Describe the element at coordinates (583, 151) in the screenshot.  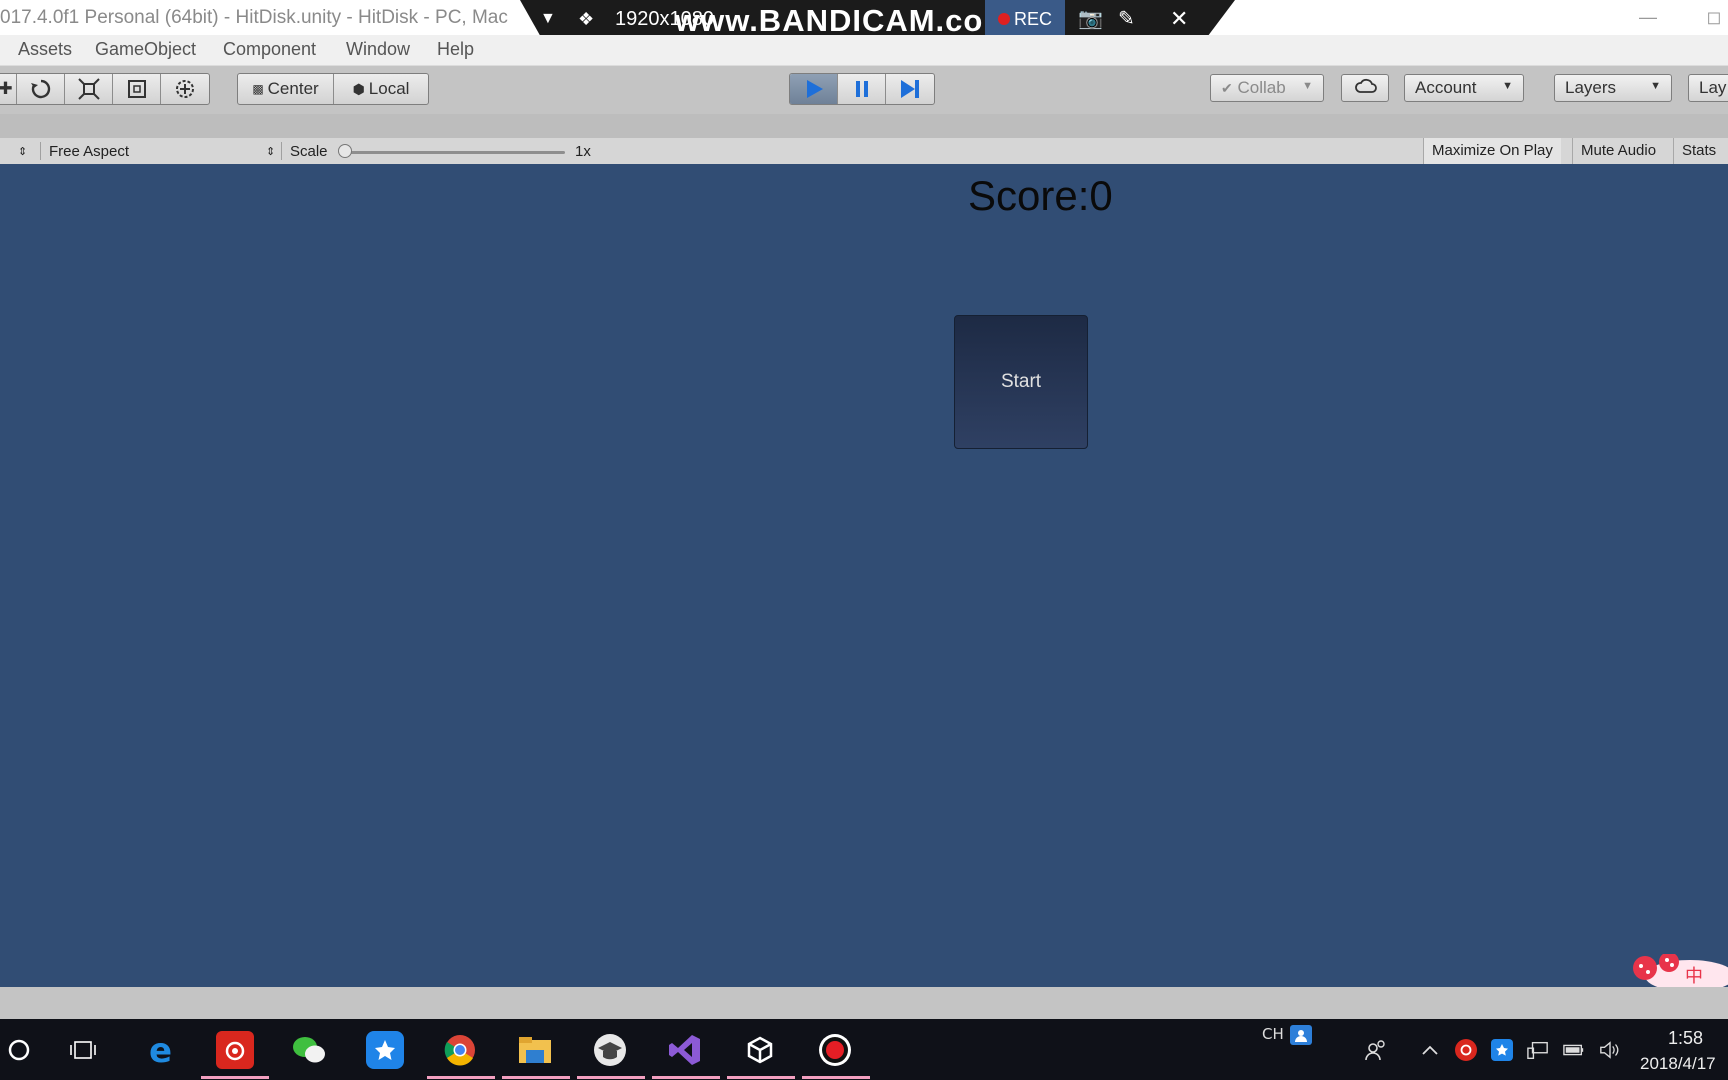
I see `scale-value: 1x` at that location.